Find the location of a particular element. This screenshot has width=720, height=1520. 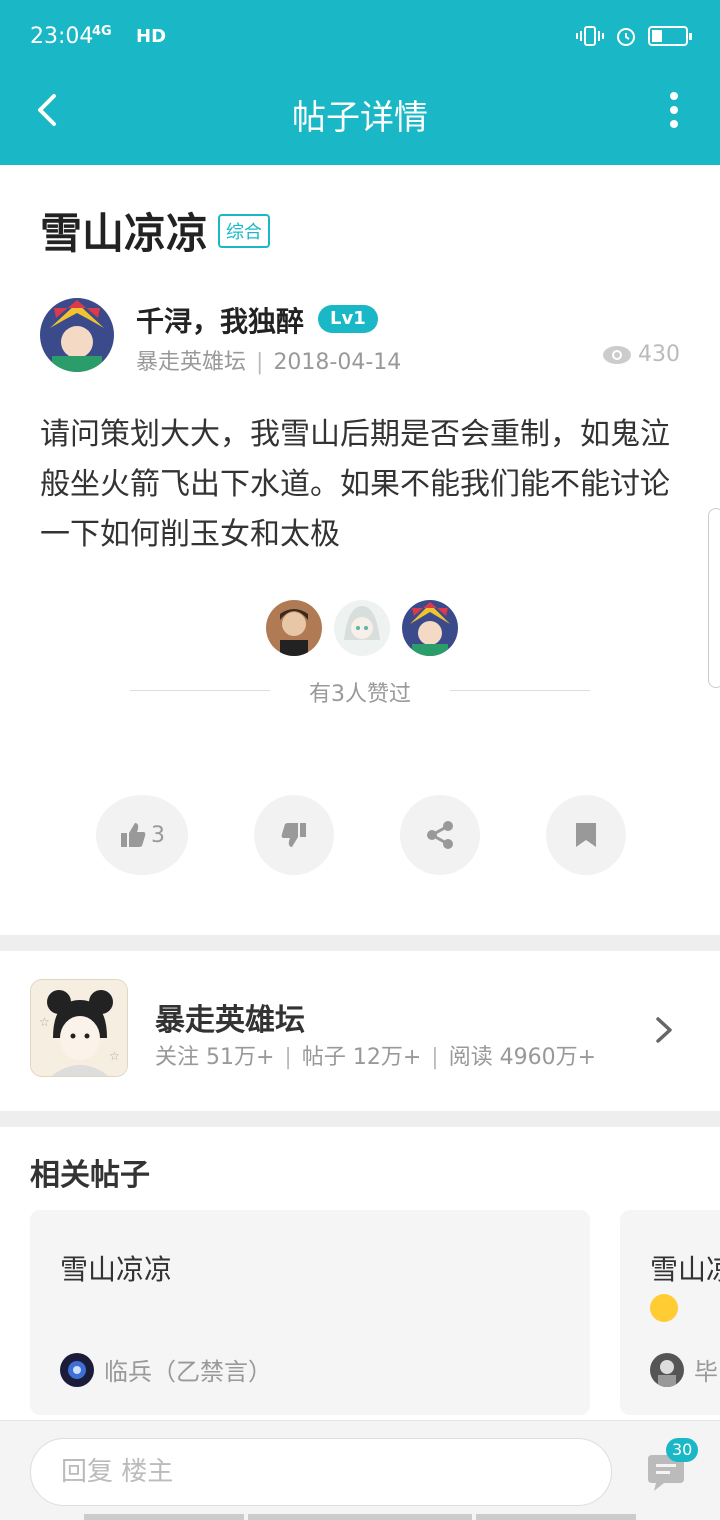

forum-name: 暴走英雄坛 is located at coordinates (230, 1020).